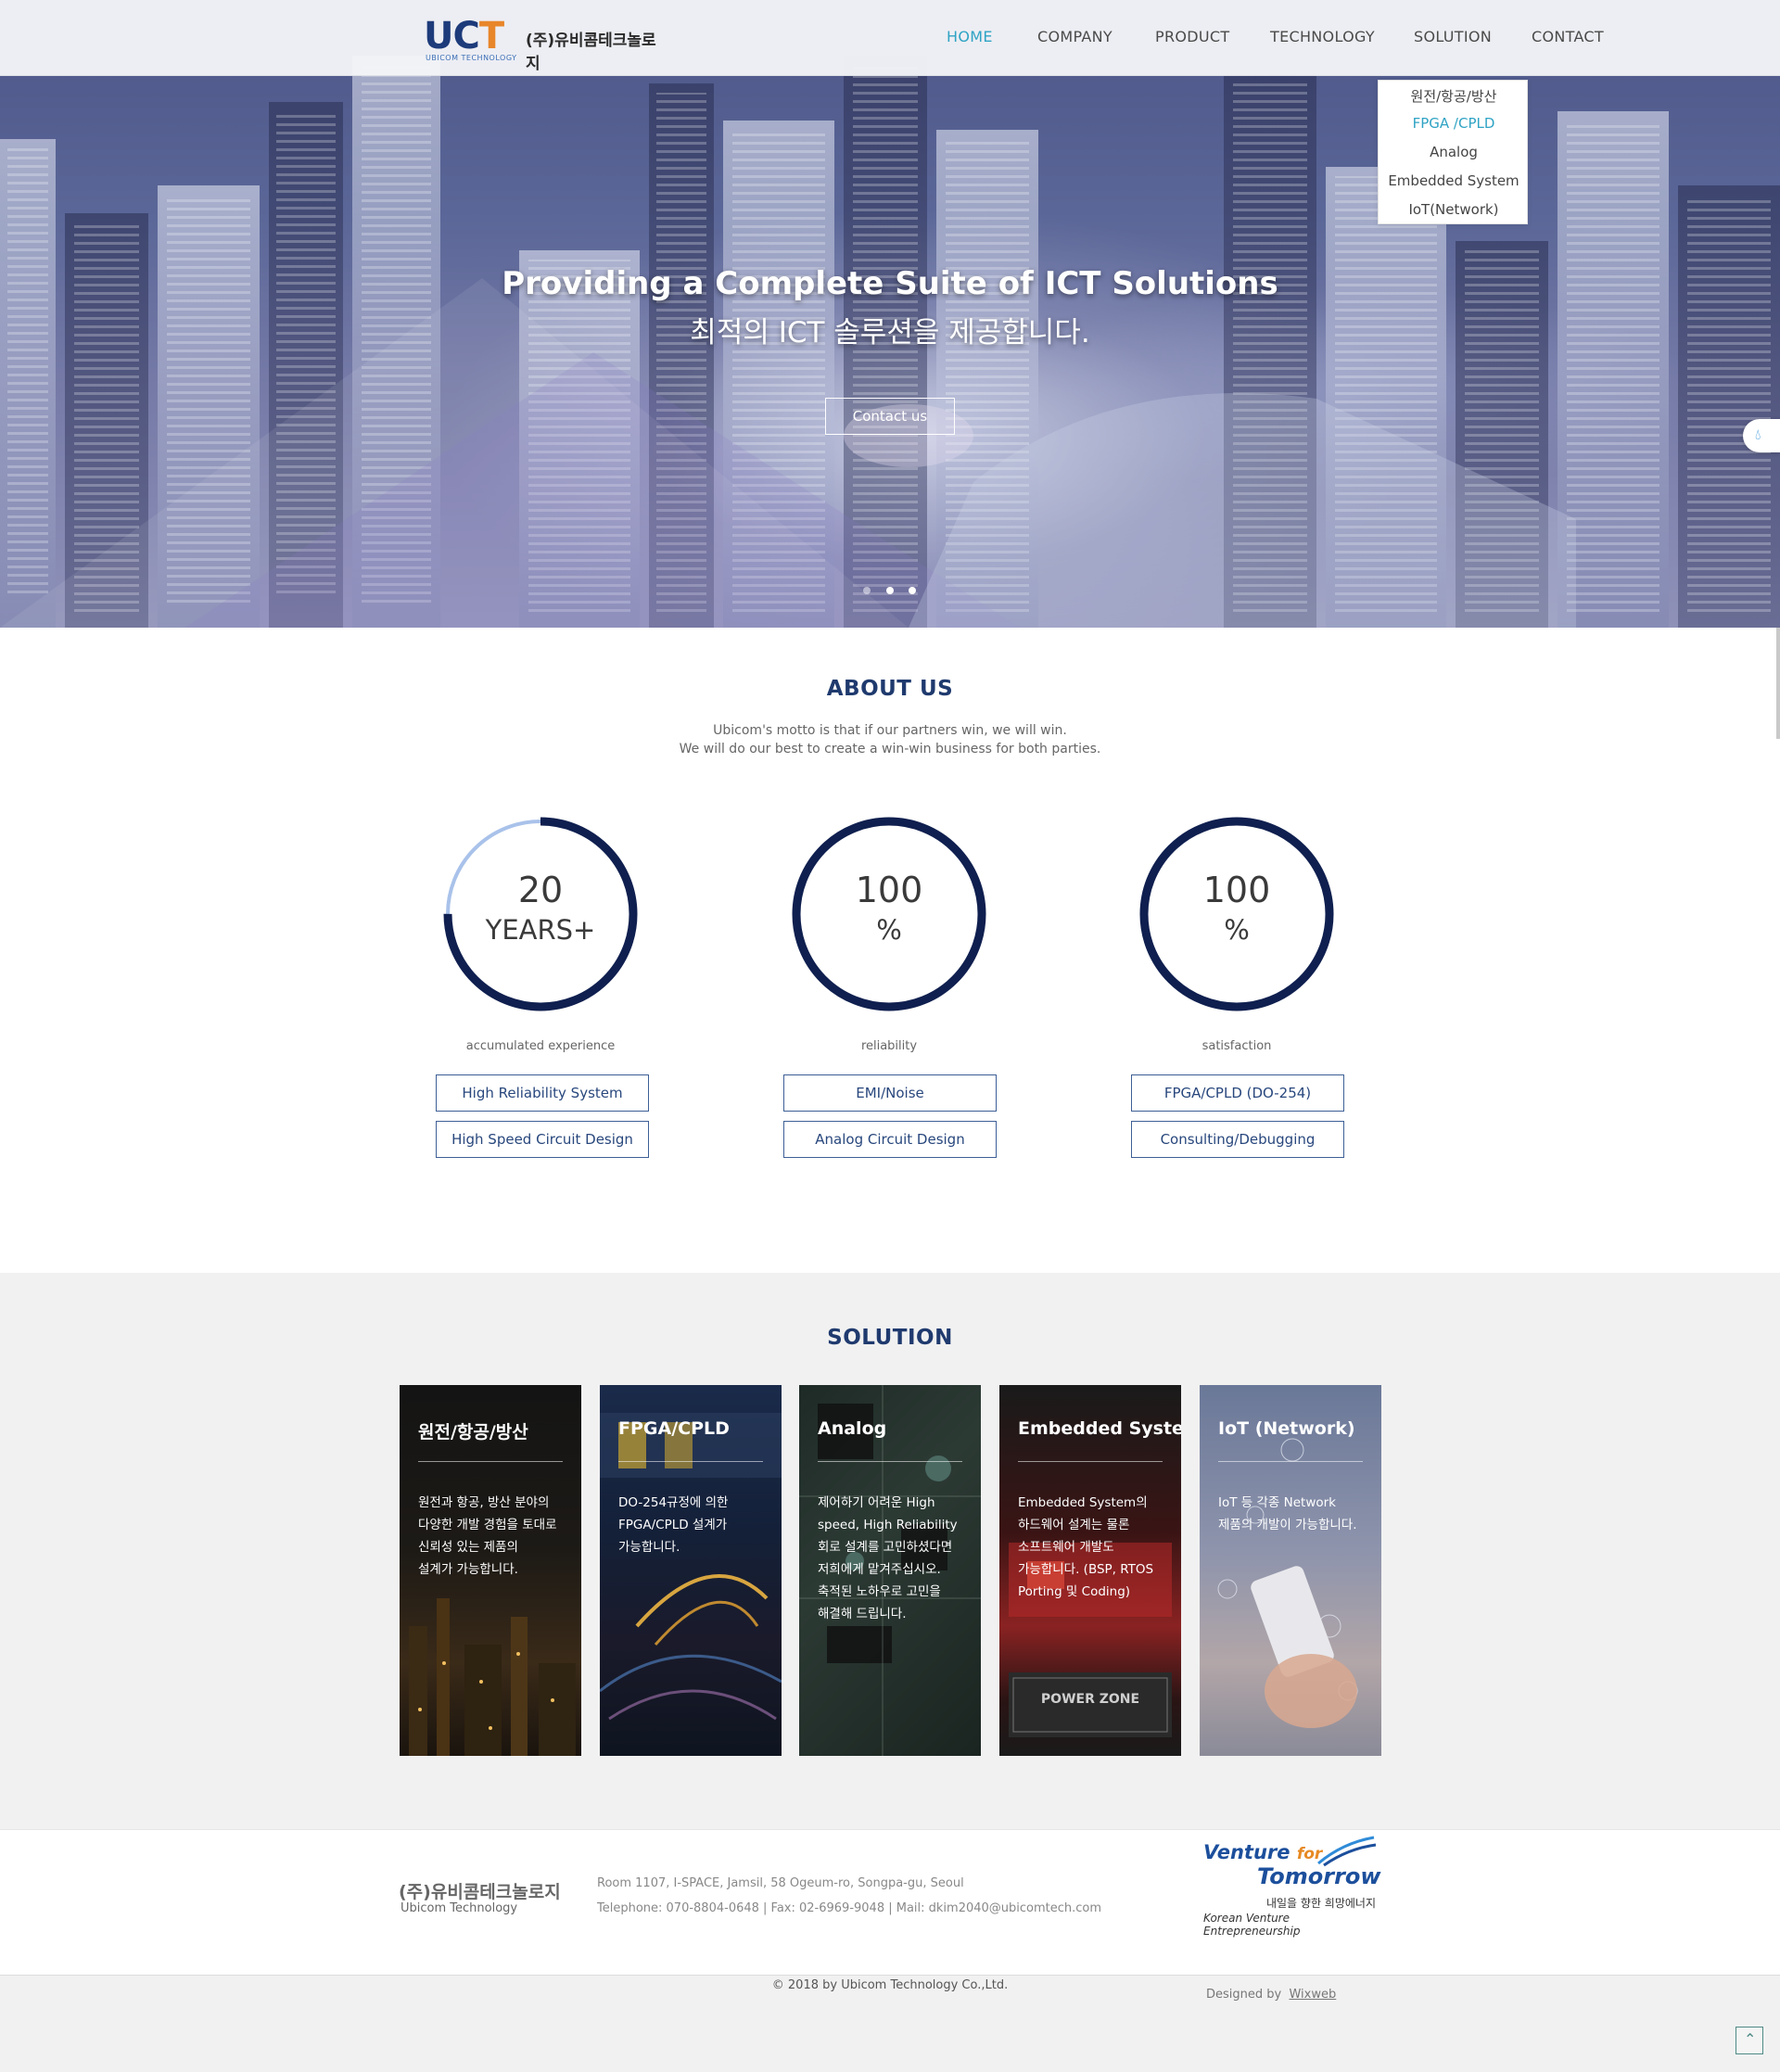 This screenshot has width=1780, height=2072. Describe the element at coordinates (691, 1567) in the screenshot. I see `cables-illustration` at that location.